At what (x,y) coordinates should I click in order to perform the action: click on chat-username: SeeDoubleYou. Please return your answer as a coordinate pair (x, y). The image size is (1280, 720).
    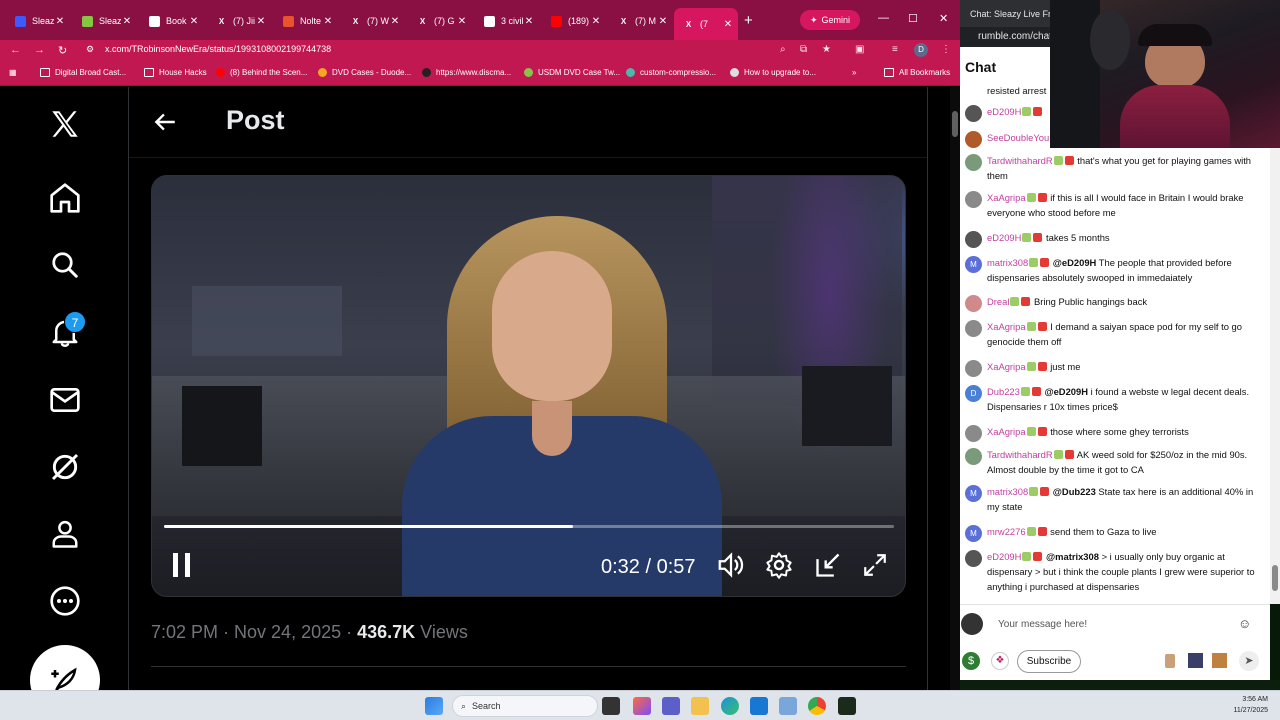
    Looking at the image, I should click on (1018, 137).